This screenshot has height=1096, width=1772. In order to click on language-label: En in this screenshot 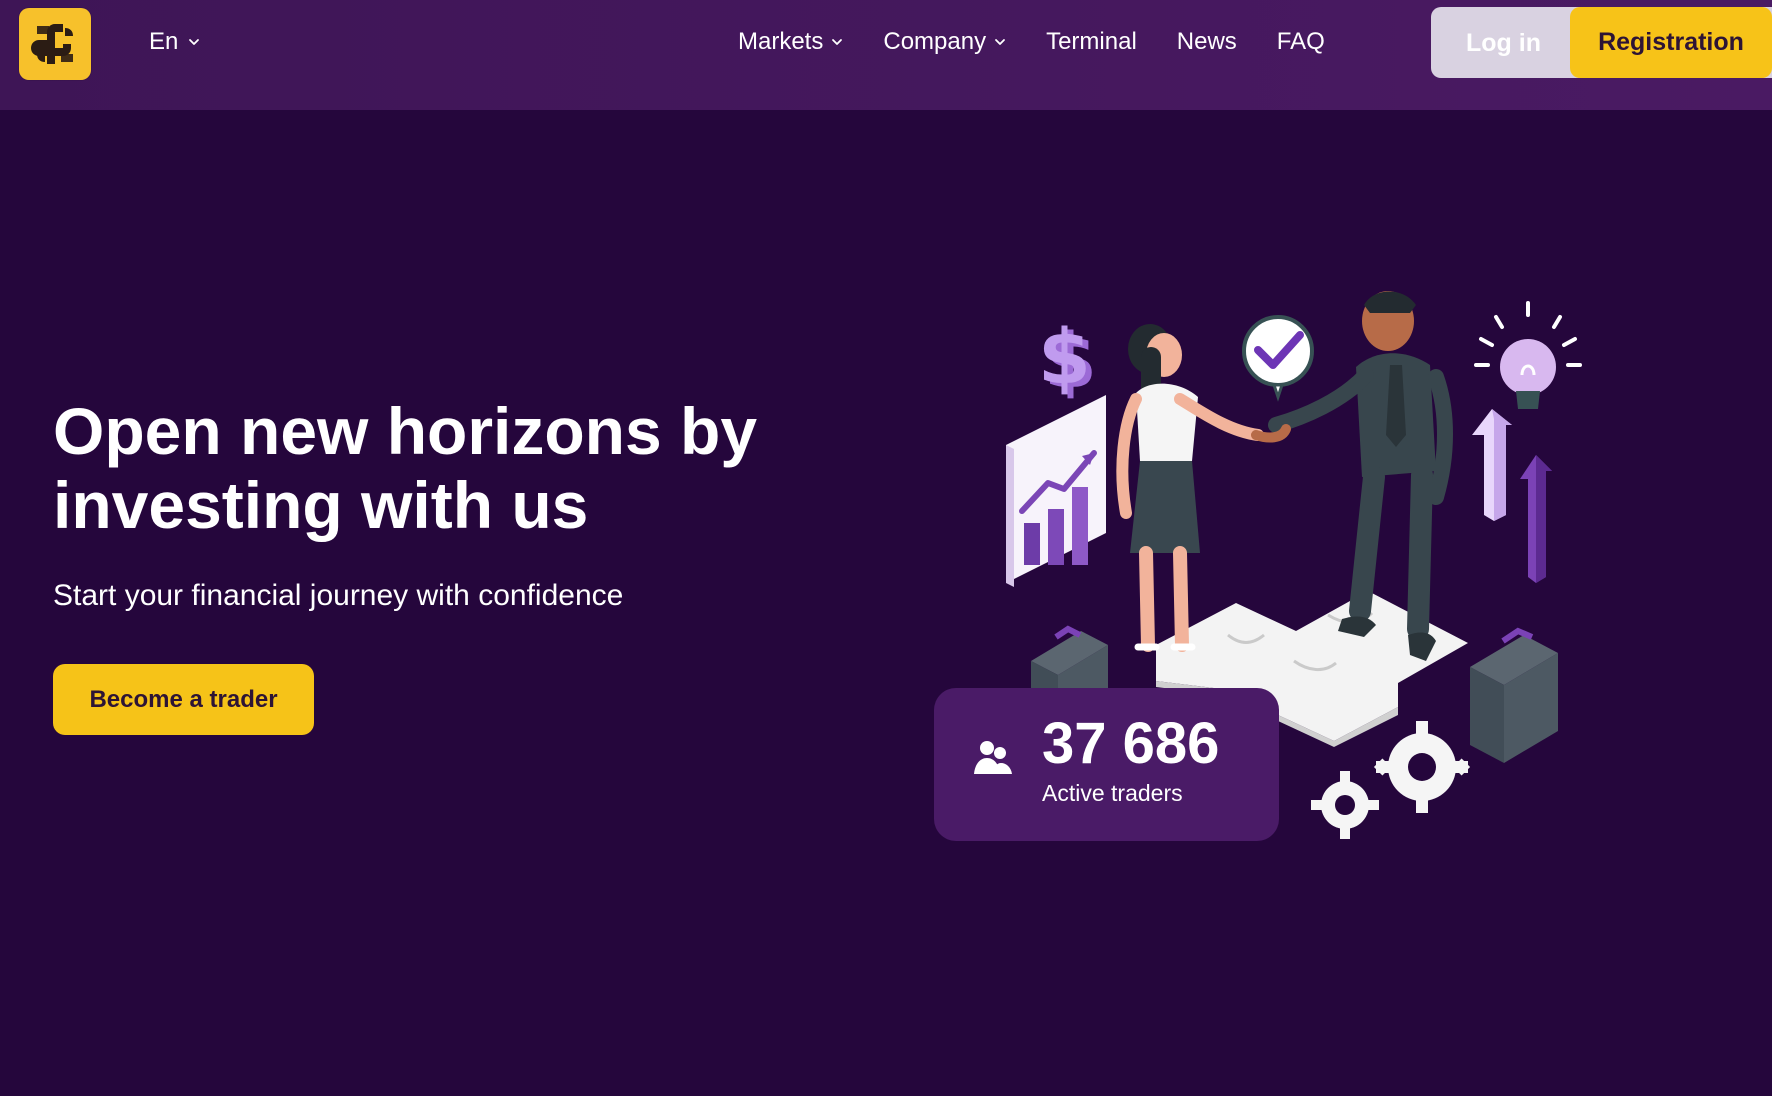, I will do `click(164, 41)`.